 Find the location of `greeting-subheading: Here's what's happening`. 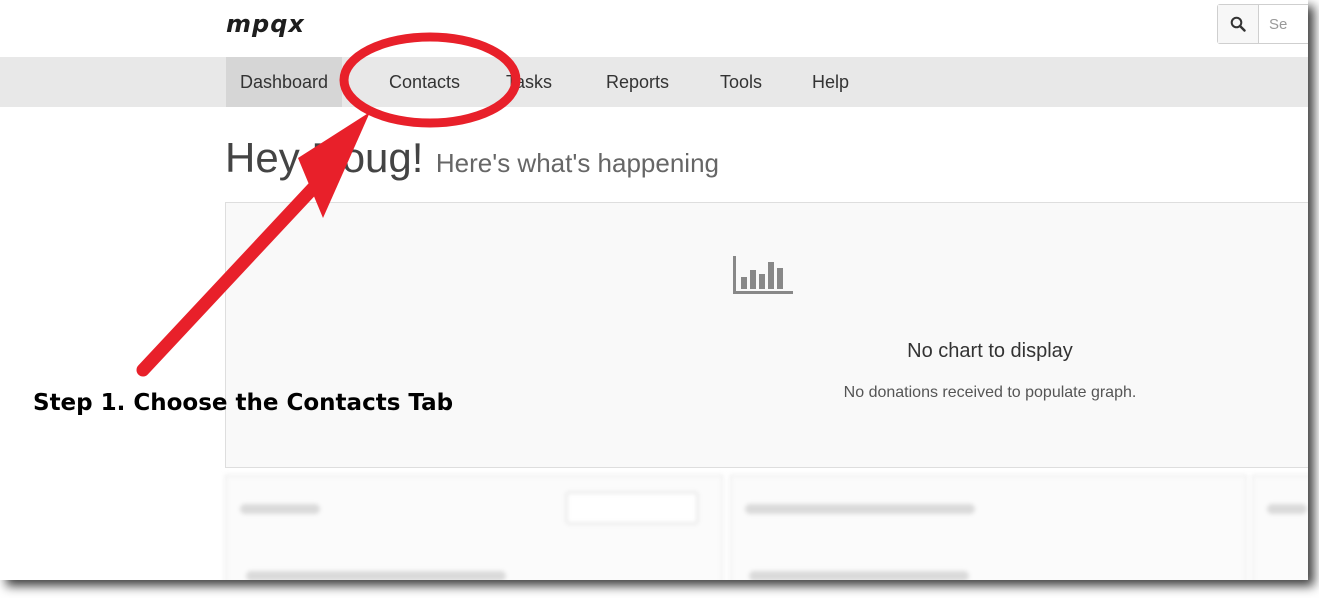

greeting-subheading: Here's what's happening is located at coordinates (577, 163).